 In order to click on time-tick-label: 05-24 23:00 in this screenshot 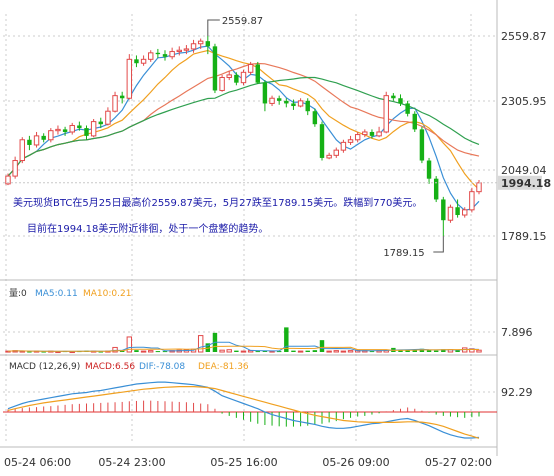, I will do `click(131, 462)`.